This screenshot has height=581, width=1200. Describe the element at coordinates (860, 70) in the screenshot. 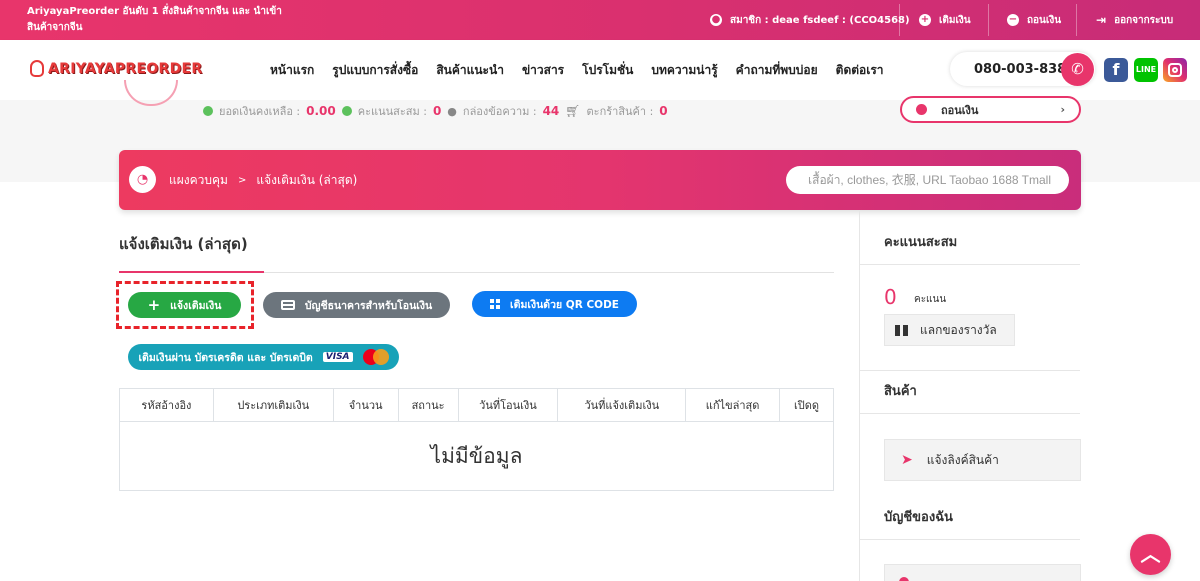

I see `nav-item-contact: ติดต่อเรา` at that location.